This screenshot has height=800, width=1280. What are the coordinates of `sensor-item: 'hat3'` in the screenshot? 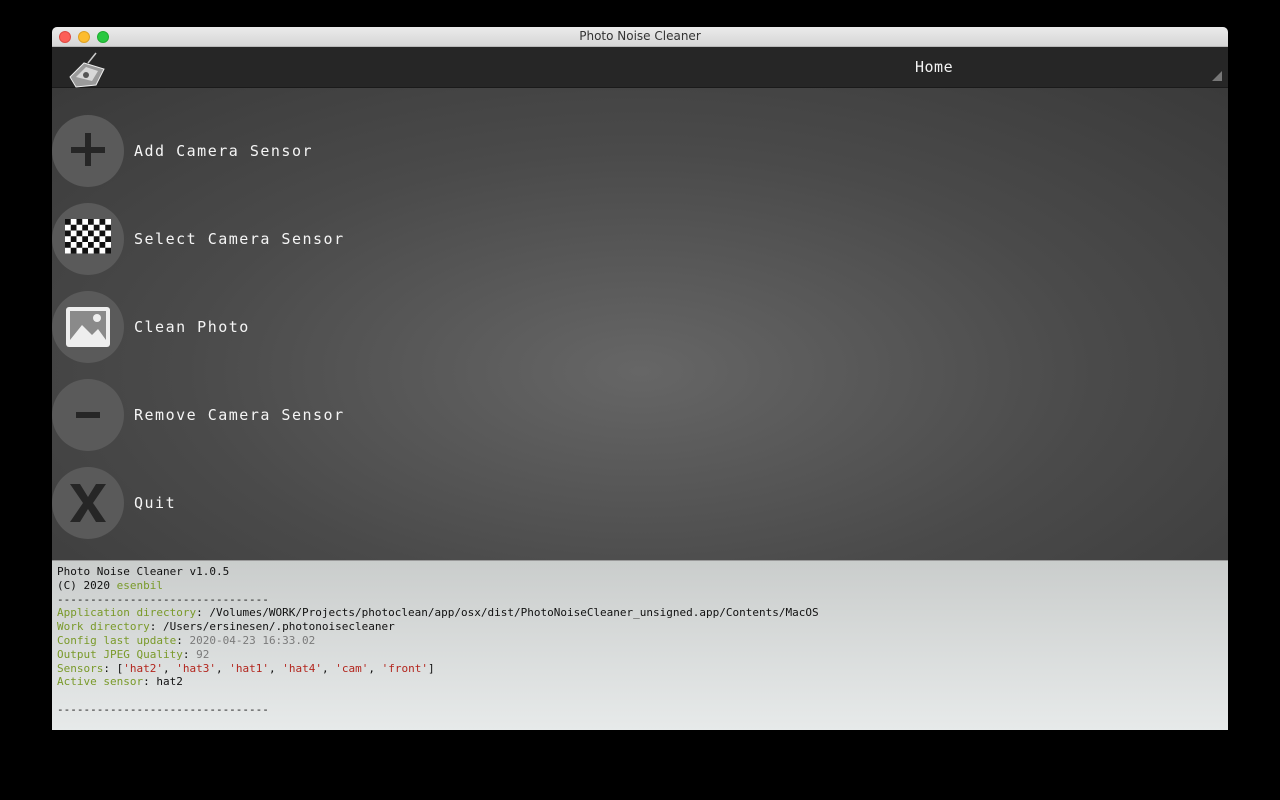 It's located at (196, 668).